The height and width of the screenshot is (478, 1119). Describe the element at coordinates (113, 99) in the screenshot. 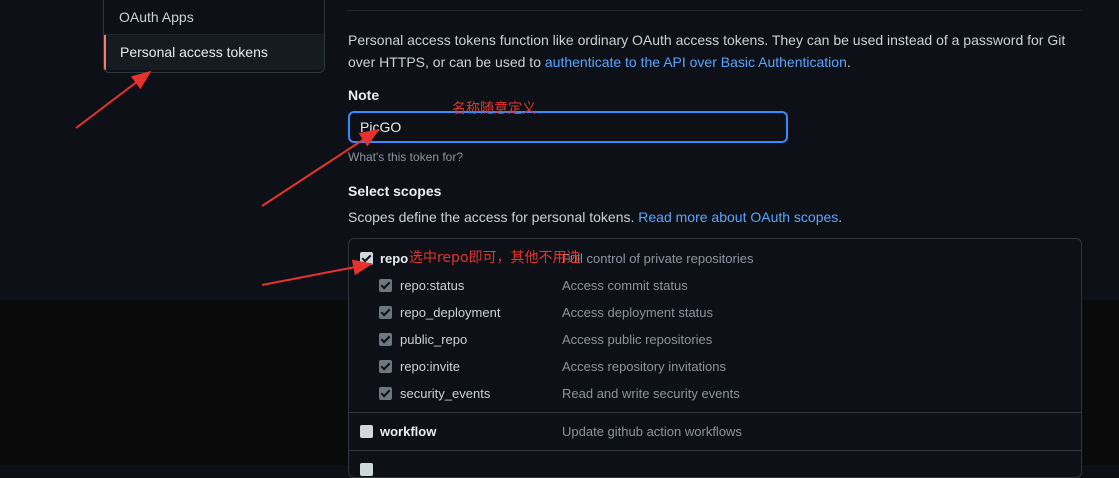

I see `arrow-to-tokens-menu` at that location.